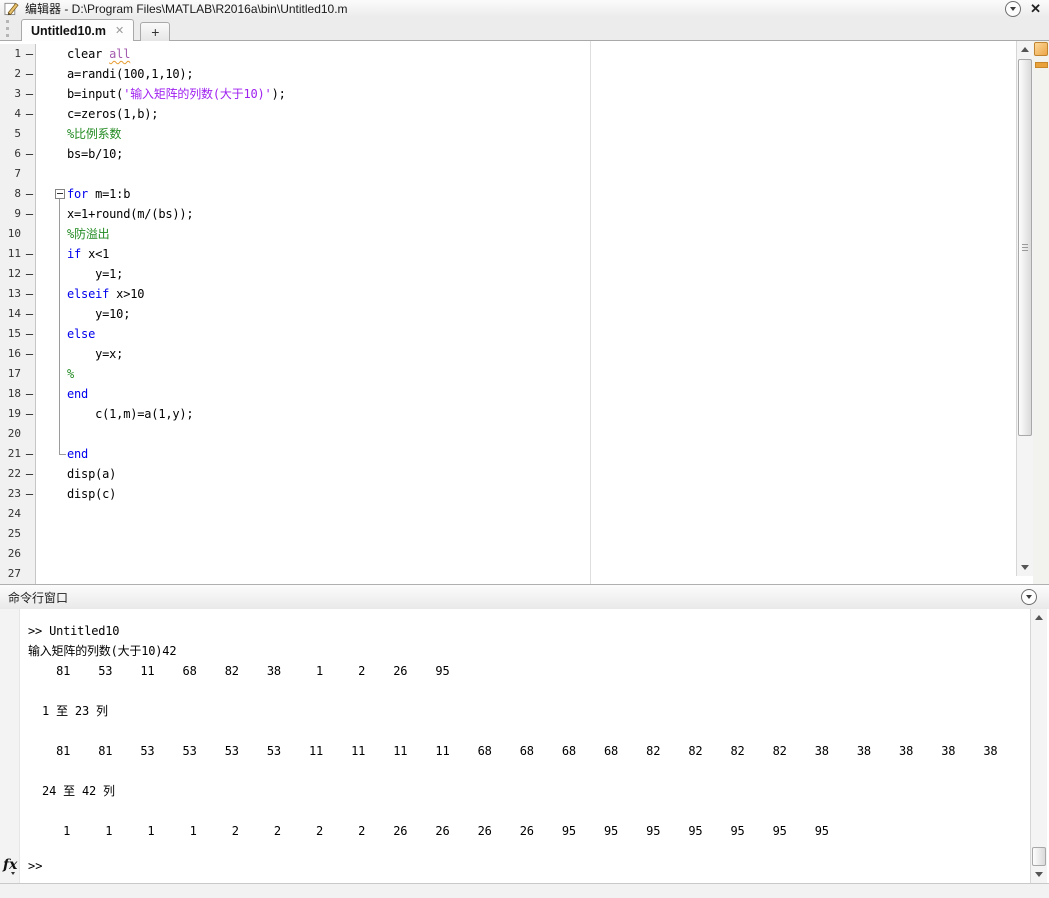  Describe the element at coordinates (1039, 856) in the screenshot. I see `command-scrollbar-thumb` at that location.